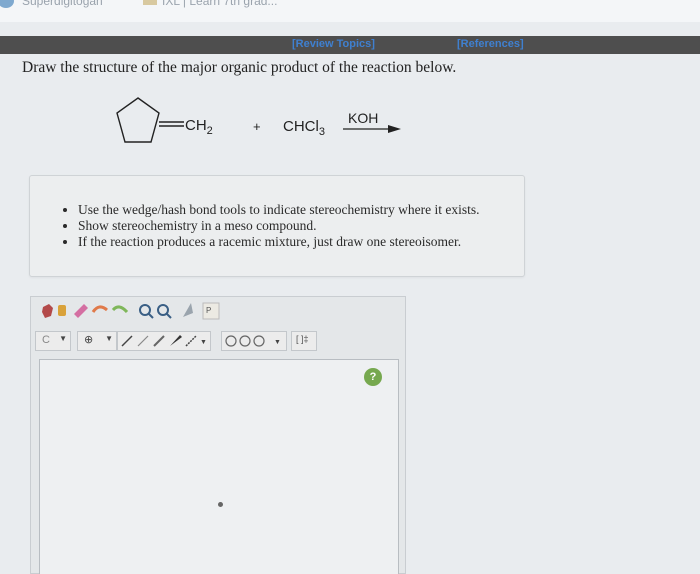 Image resolution: width=700 pixels, height=574 pixels. What do you see at coordinates (120, 309) in the screenshot?
I see `redo-icon` at bounding box center [120, 309].